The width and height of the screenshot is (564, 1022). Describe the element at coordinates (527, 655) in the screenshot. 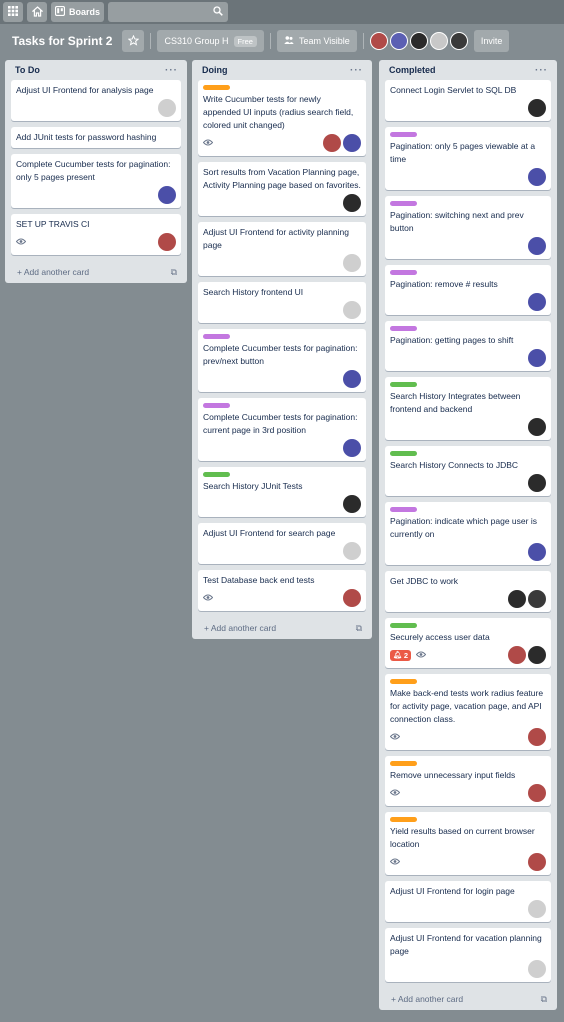

I see `card-members` at that location.